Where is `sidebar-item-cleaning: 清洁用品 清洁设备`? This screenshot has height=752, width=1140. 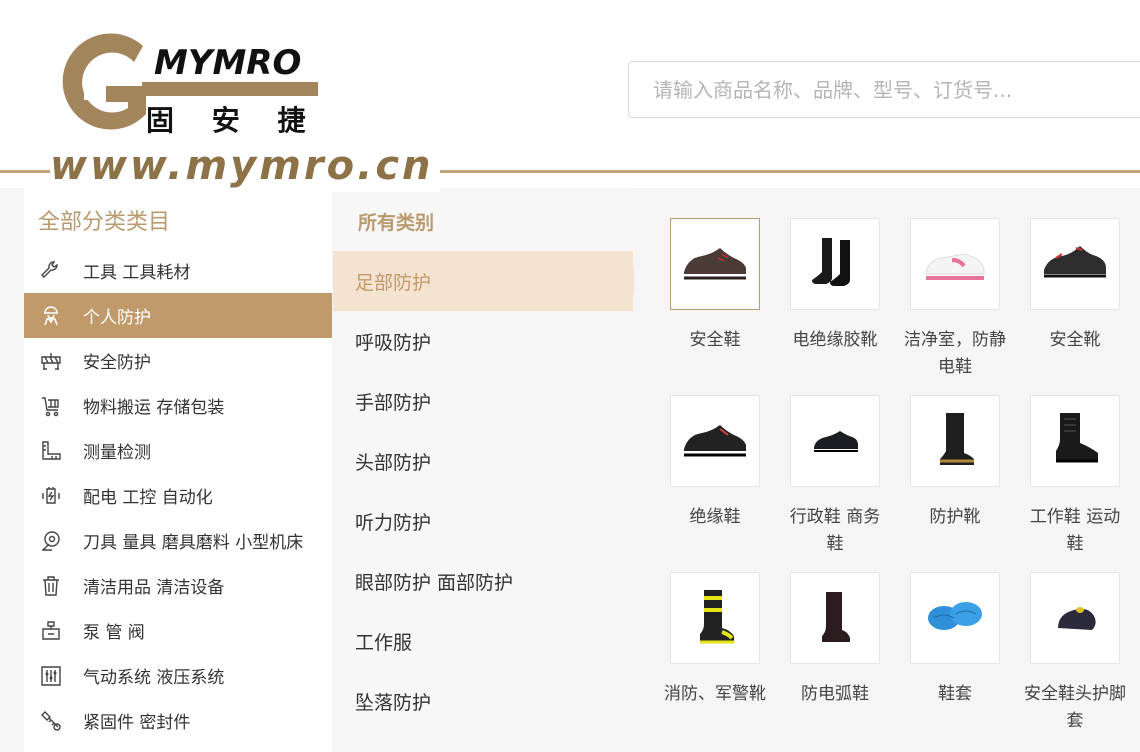 sidebar-item-cleaning: 清洁用品 清洁设备 is located at coordinates (178, 585).